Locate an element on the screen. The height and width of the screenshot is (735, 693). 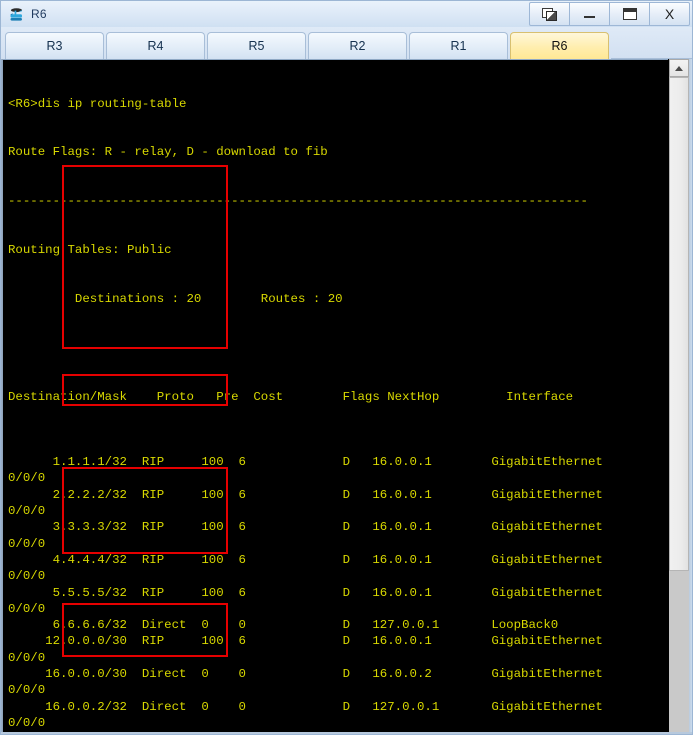
tab-r3: R3 is located at coordinates (54, 45).